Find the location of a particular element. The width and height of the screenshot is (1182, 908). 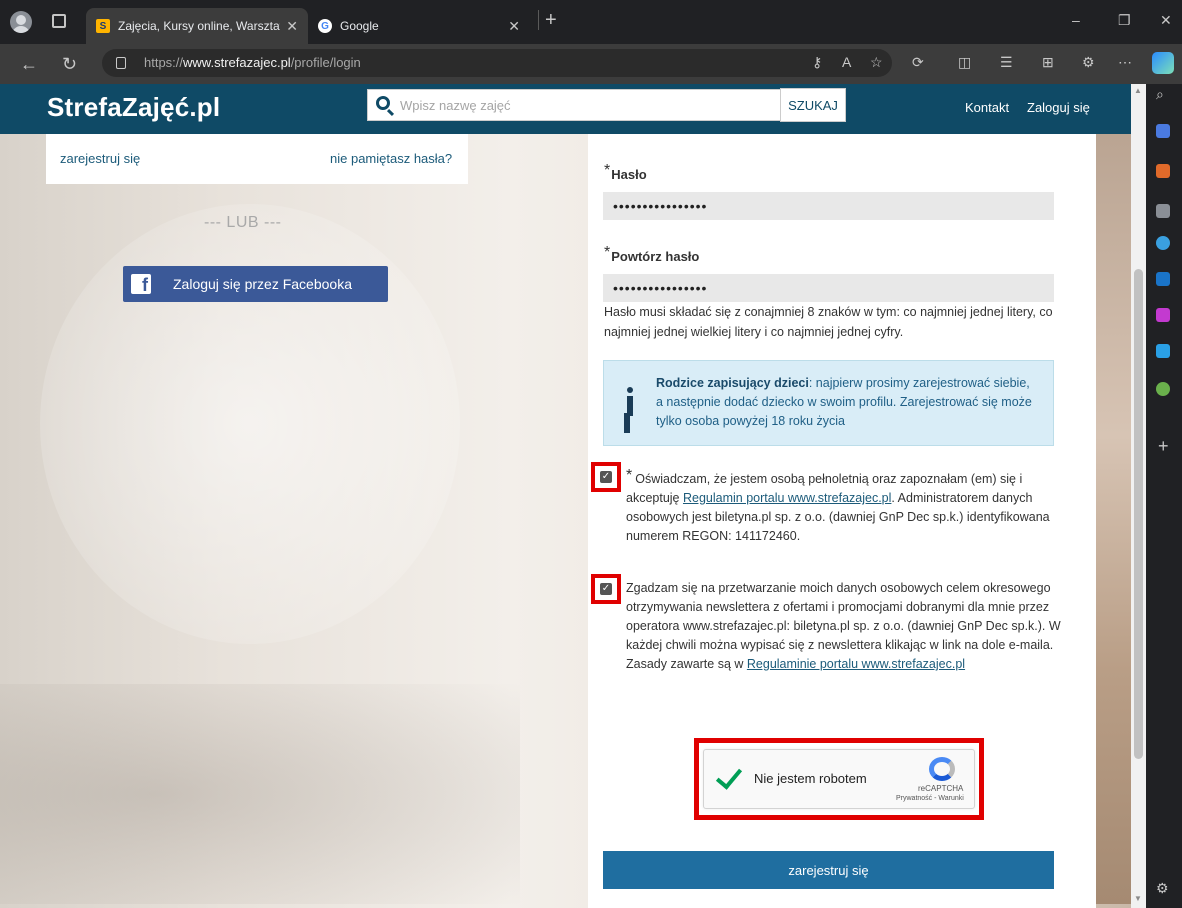

profile-avatar-icon is located at coordinates (21, 22).